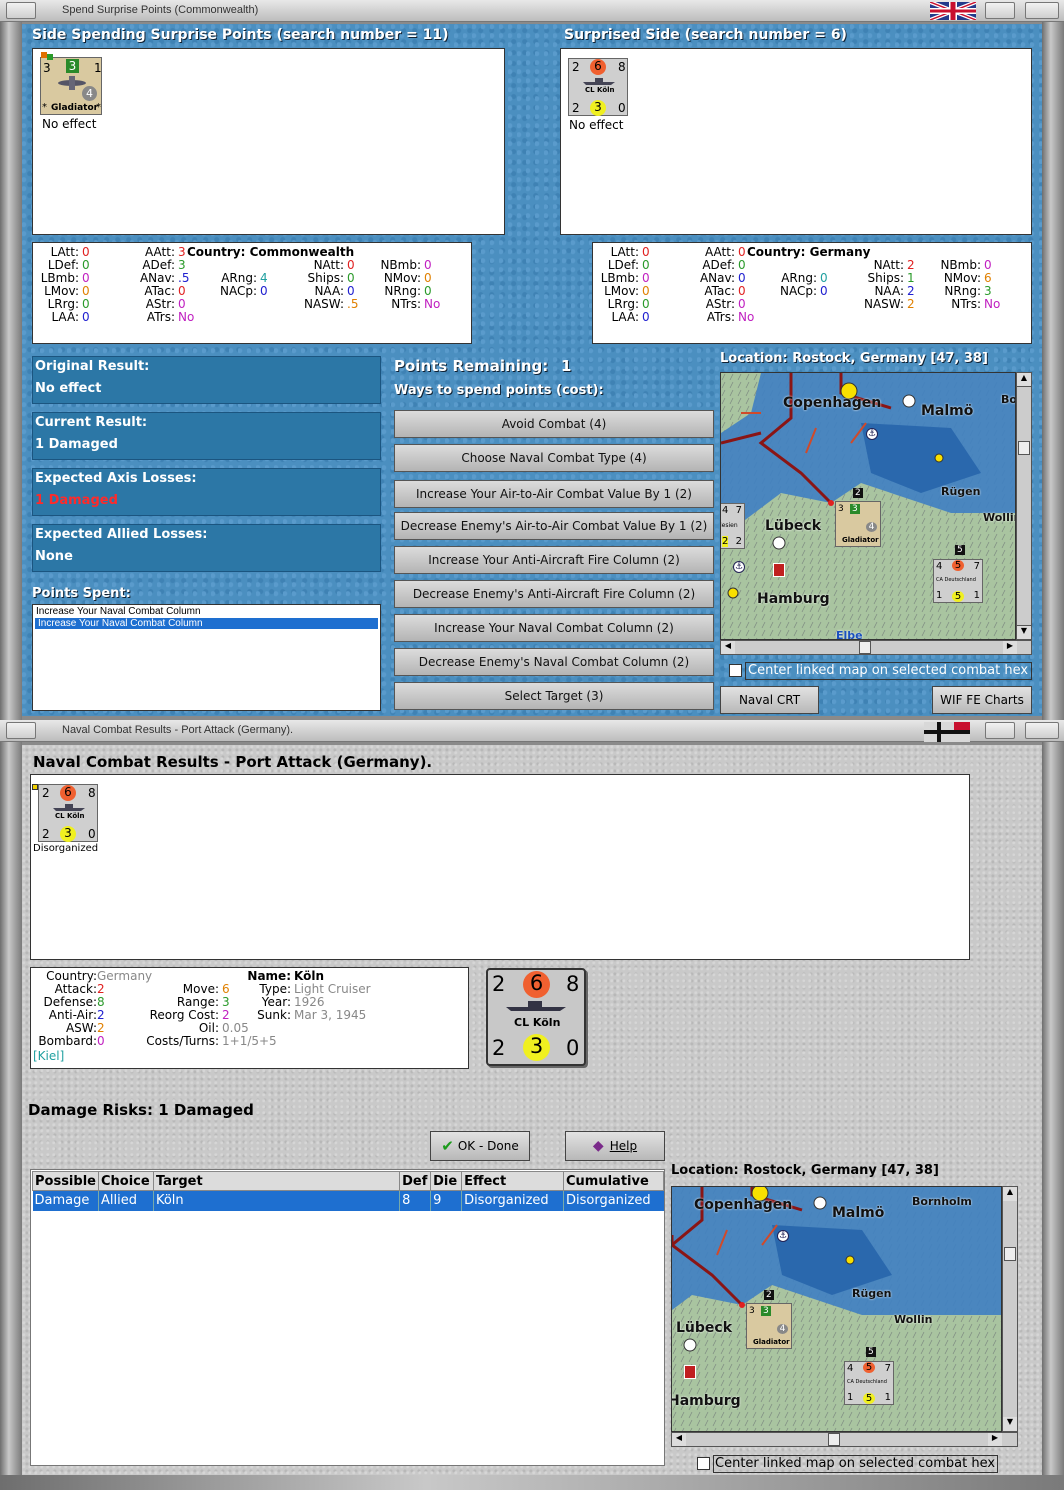 The image size is (1064, 1490). What do you see at coordinates (76, 500) in the screenshot?
I see `result-value: 1 Damaged` at bounding box center [76, 500].